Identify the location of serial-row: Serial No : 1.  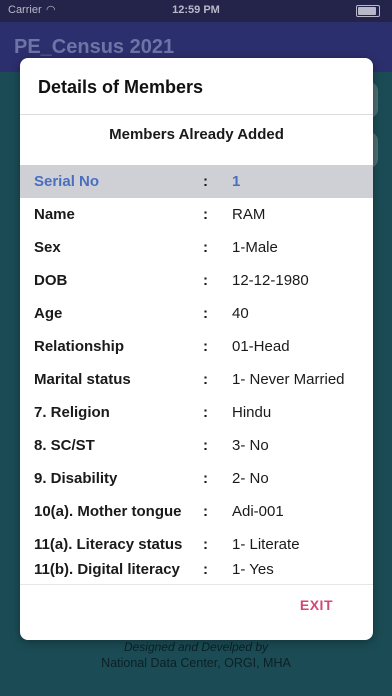
(196, 181).